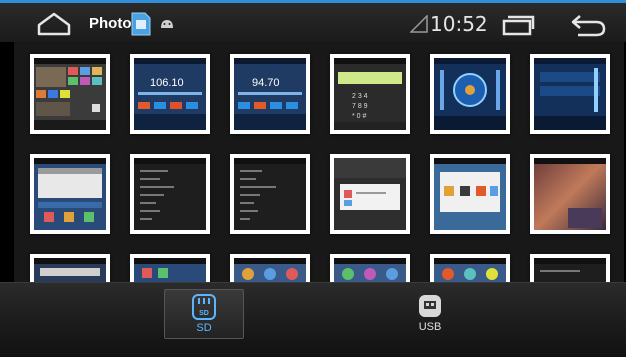 The image size is (626, 357). Describe the element at coordinates (204, 328) in the screenshot. I see `tab-sd-label: SD` at that location.